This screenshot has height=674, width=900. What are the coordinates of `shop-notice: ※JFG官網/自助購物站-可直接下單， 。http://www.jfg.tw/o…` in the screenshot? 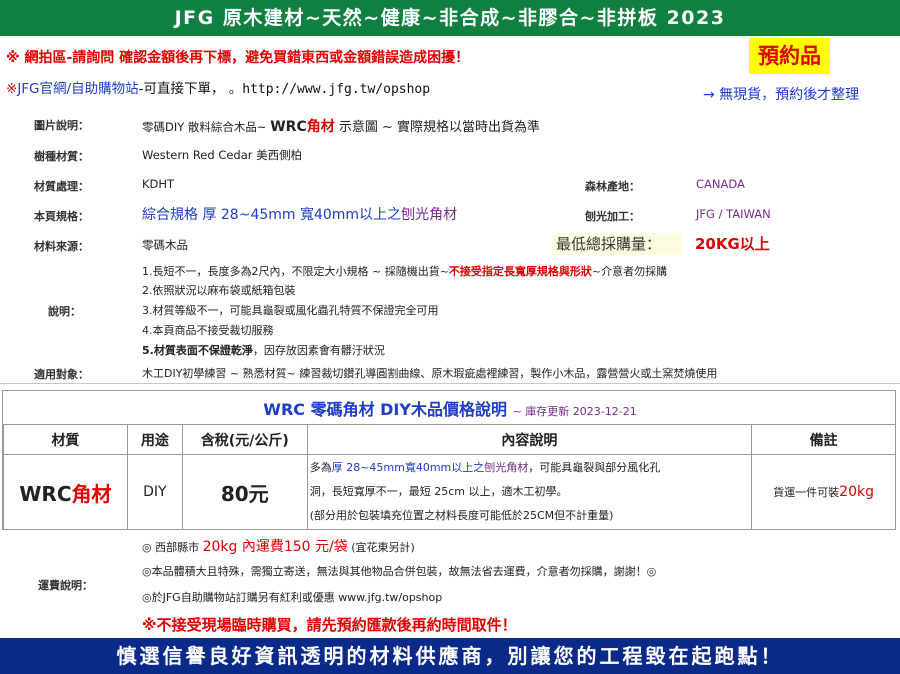 It's located at (218, 87).